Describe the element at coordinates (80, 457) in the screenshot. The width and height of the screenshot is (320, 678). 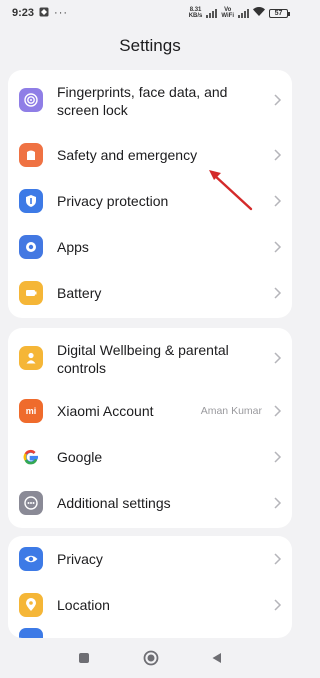
I see `settings-item-label: Google` at that location.